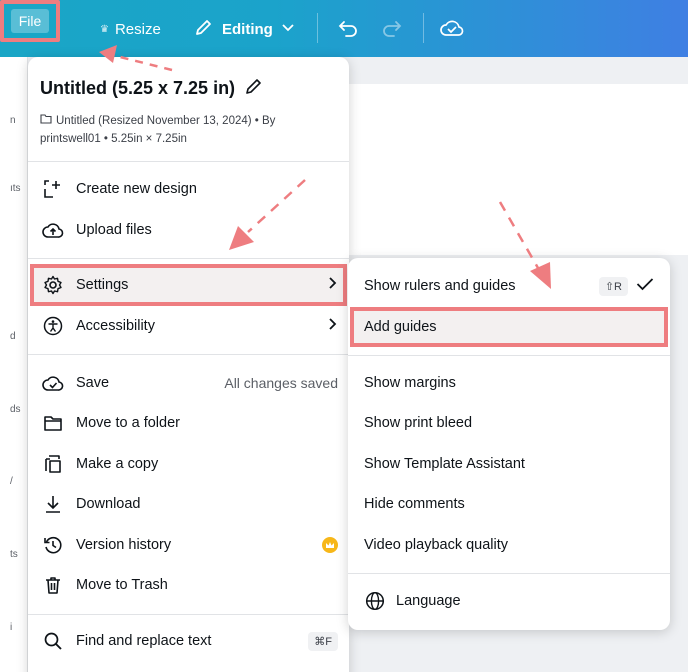  Describe the element at coordinates (124, 545) in the screenshot. I see `menu-item-label: Version history` at that location.